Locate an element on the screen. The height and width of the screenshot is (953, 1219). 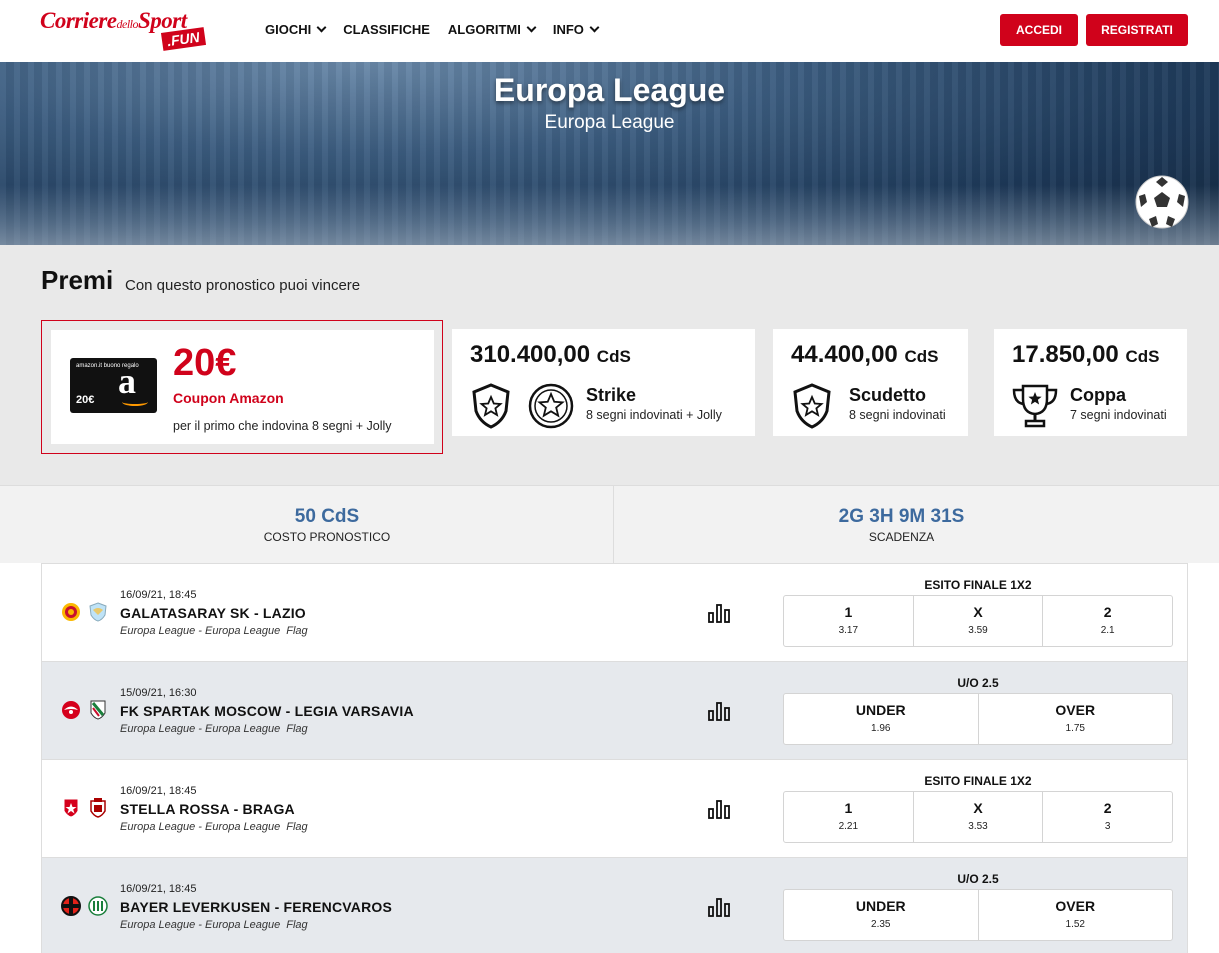
odd-option: X 3.59 is located at coordinates (979, 621).